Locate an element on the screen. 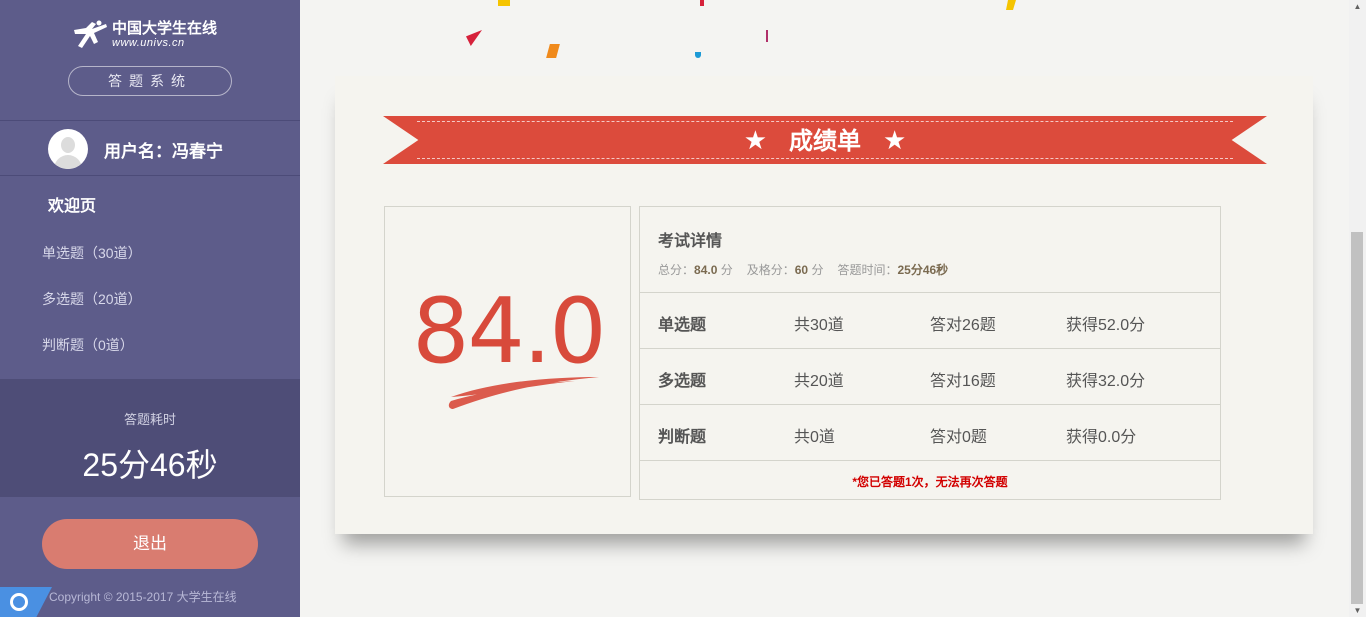 This screenshot has width=1366, height=617. total-value: 84.0 is located at coordinates (706, 270).